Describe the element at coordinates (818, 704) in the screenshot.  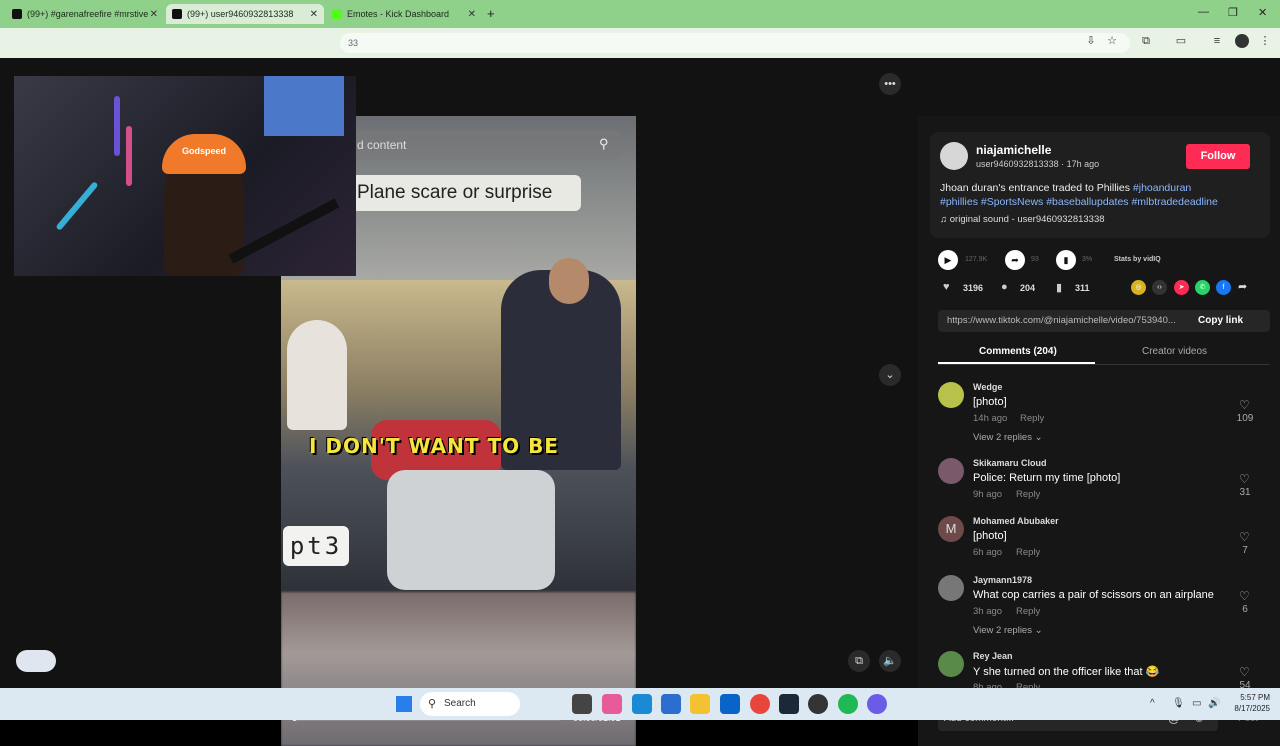
I see `obs-icon` at that location.